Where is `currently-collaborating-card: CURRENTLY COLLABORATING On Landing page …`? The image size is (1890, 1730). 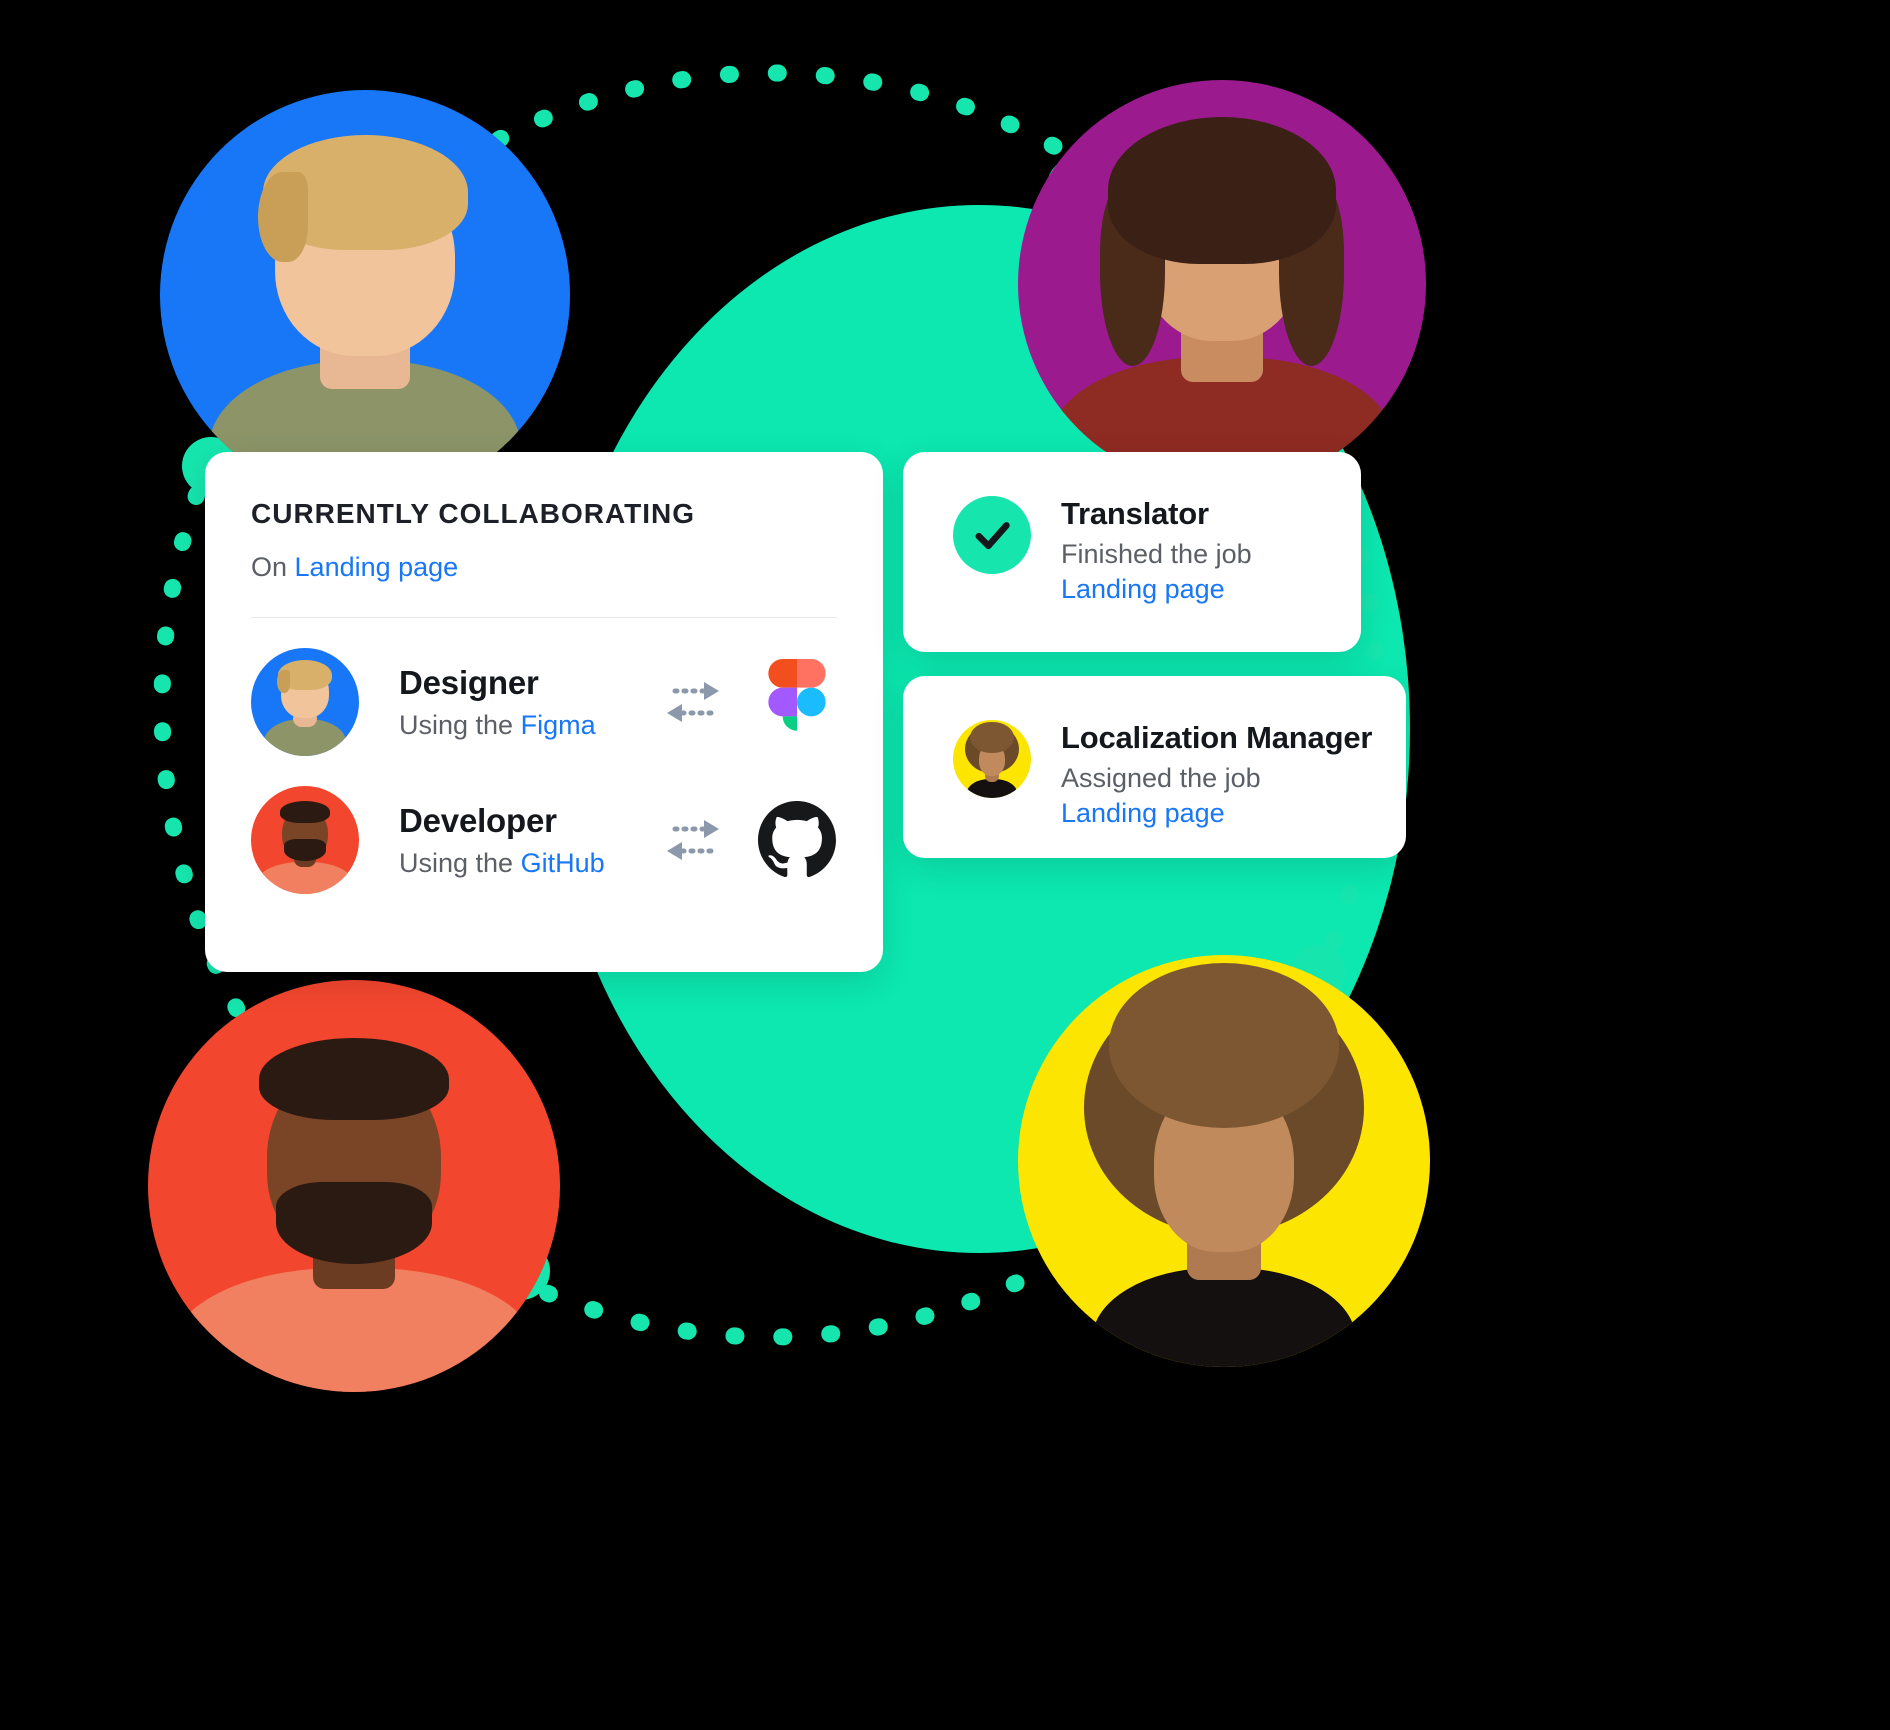
currently-collaborating-card: CURRENTLY COLLABORATING On Landing page … is located at coordinates (544, 712).